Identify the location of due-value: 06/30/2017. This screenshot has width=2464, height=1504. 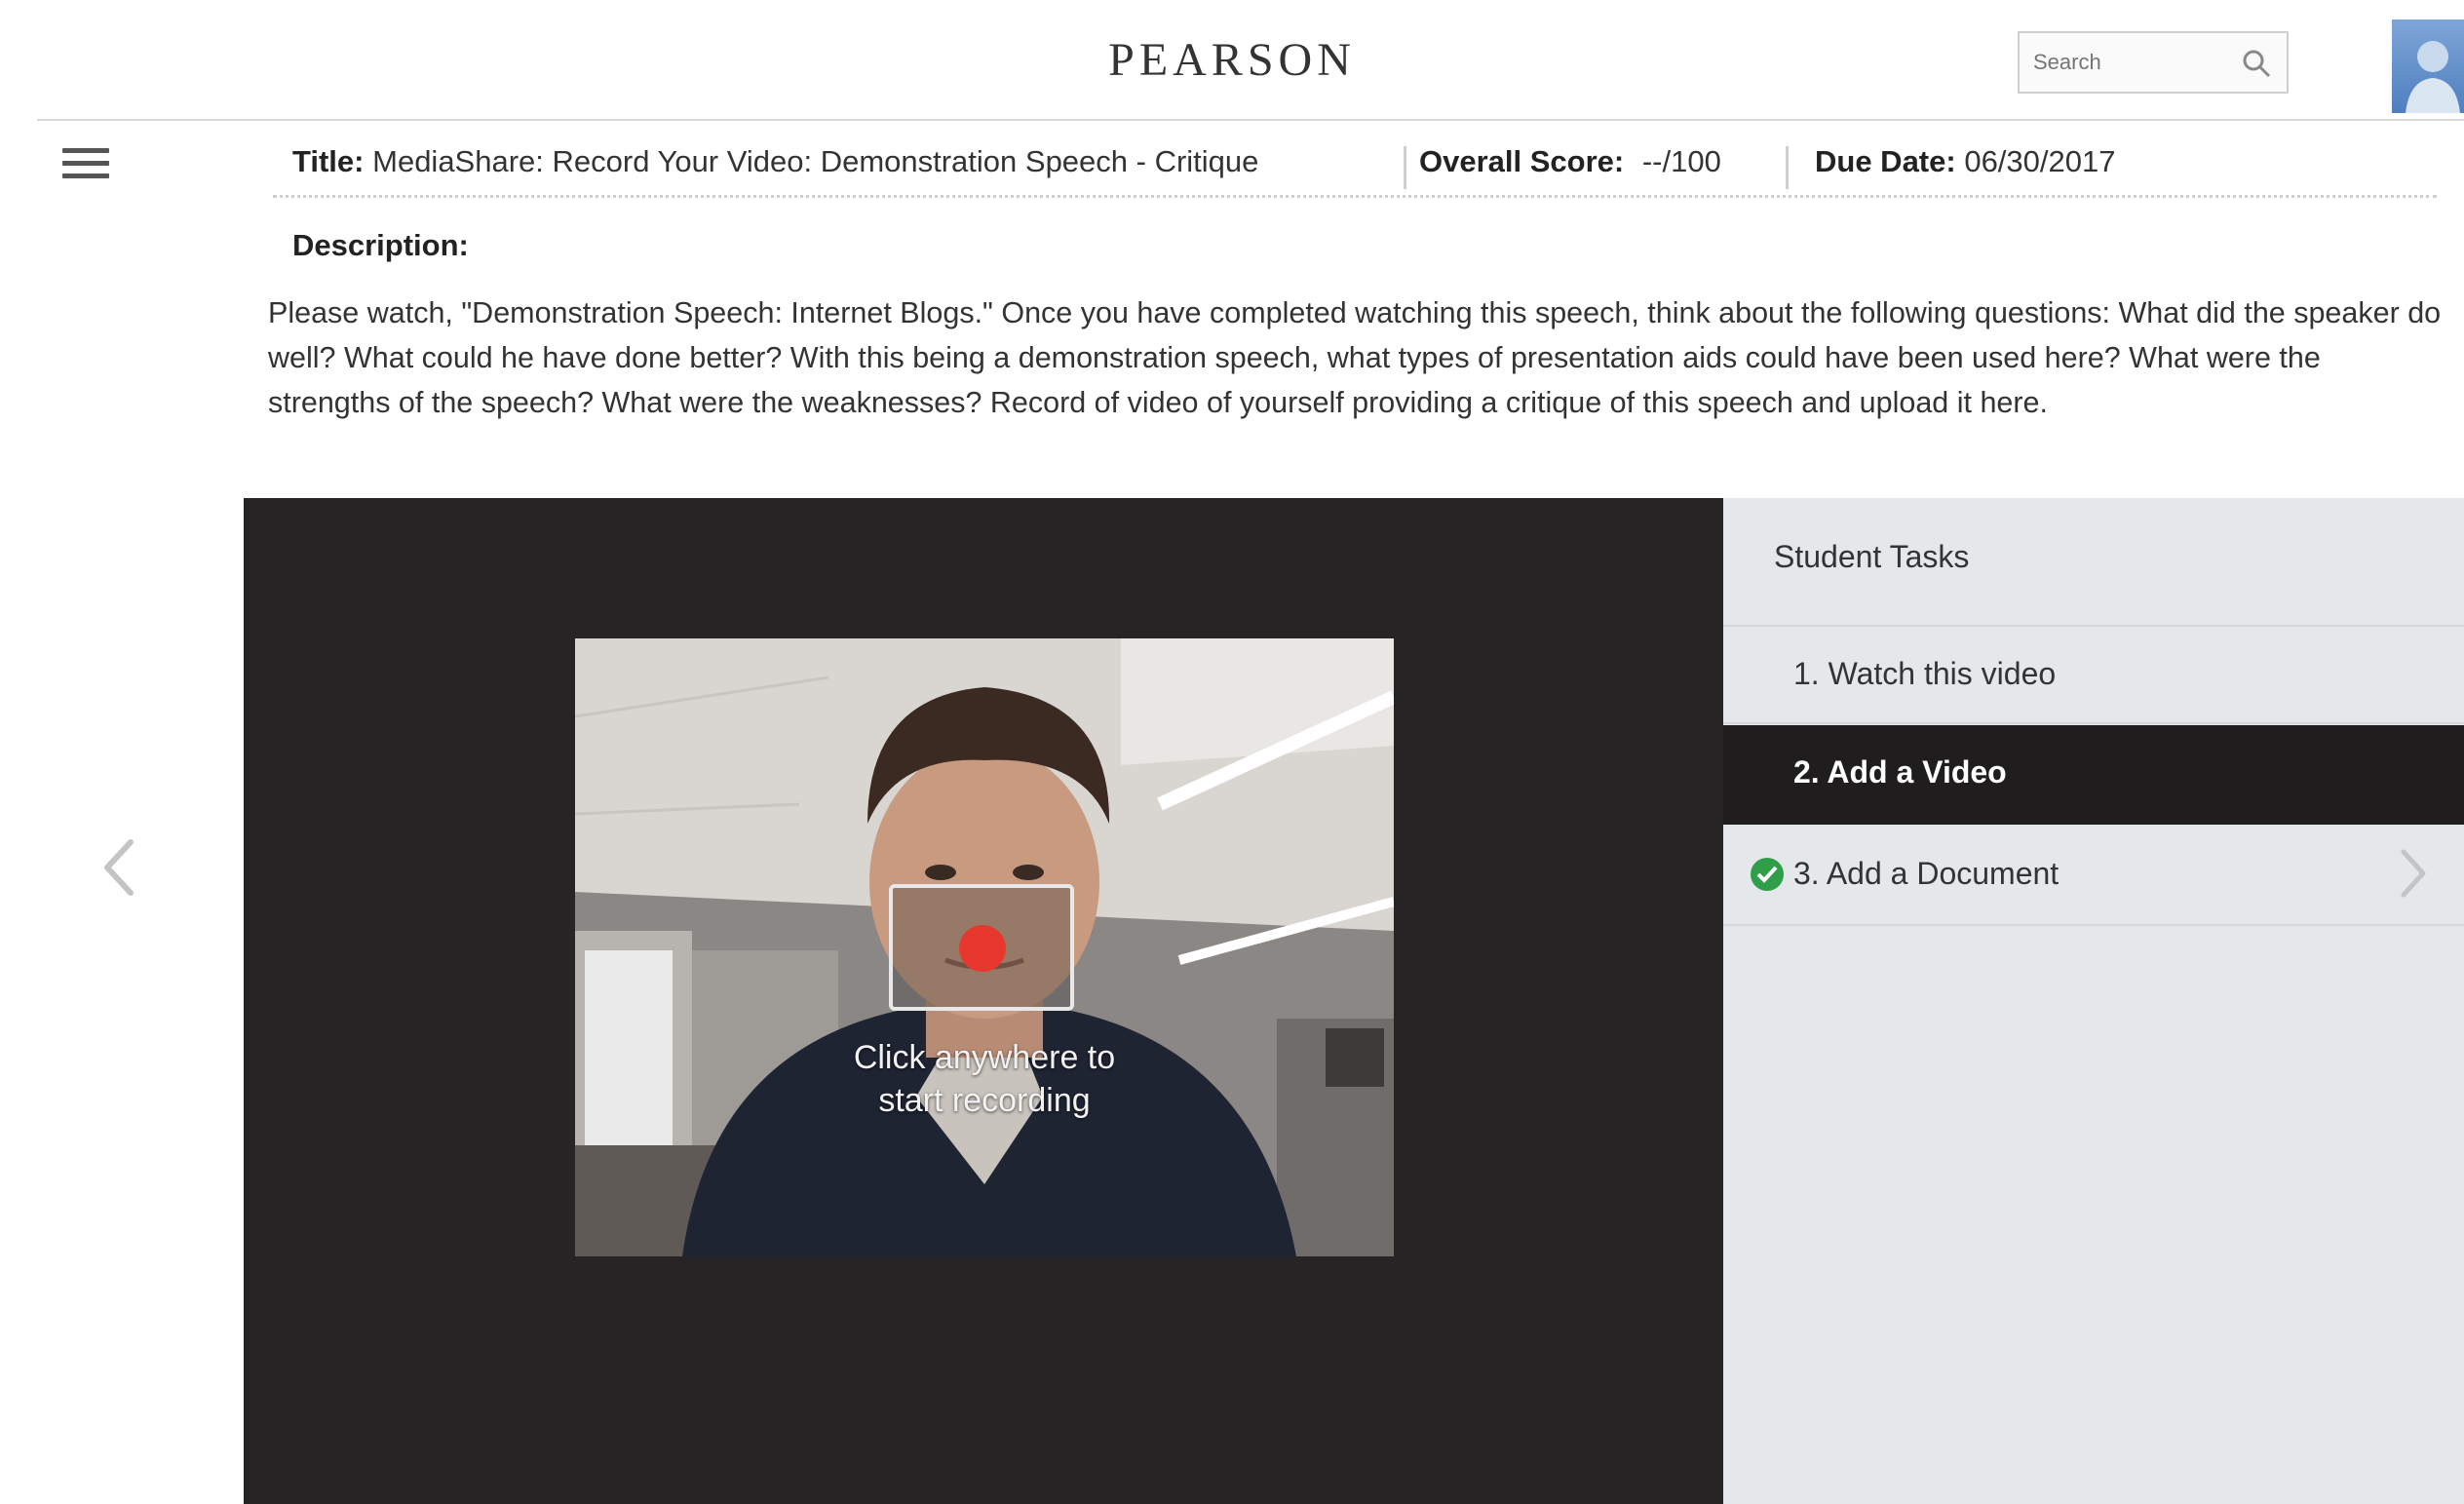
(2040, 161).